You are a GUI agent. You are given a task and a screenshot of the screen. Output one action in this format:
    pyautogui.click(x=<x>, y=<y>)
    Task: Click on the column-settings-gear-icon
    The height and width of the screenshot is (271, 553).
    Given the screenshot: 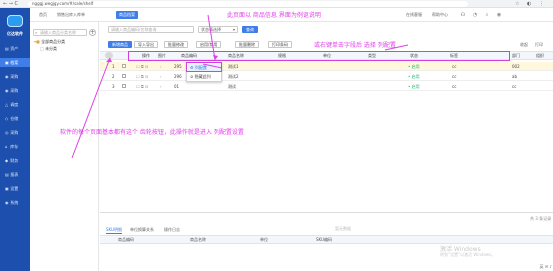 What is the action you would take?
    pyautogui.click(x=109, y=55)
    